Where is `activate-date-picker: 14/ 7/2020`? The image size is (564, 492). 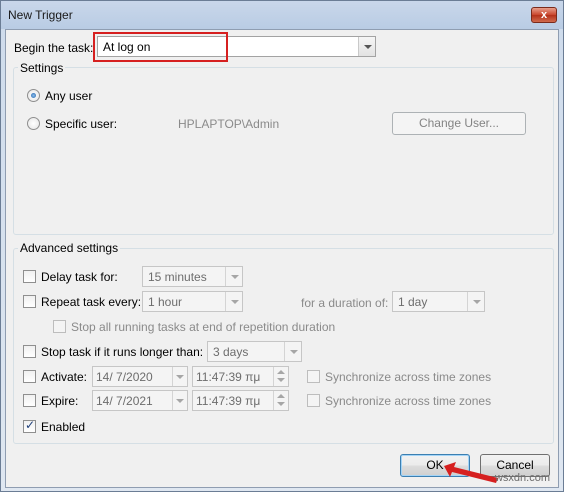
activate-date-picker: 14/ 7/2020 is located at coordinates (140, 376).